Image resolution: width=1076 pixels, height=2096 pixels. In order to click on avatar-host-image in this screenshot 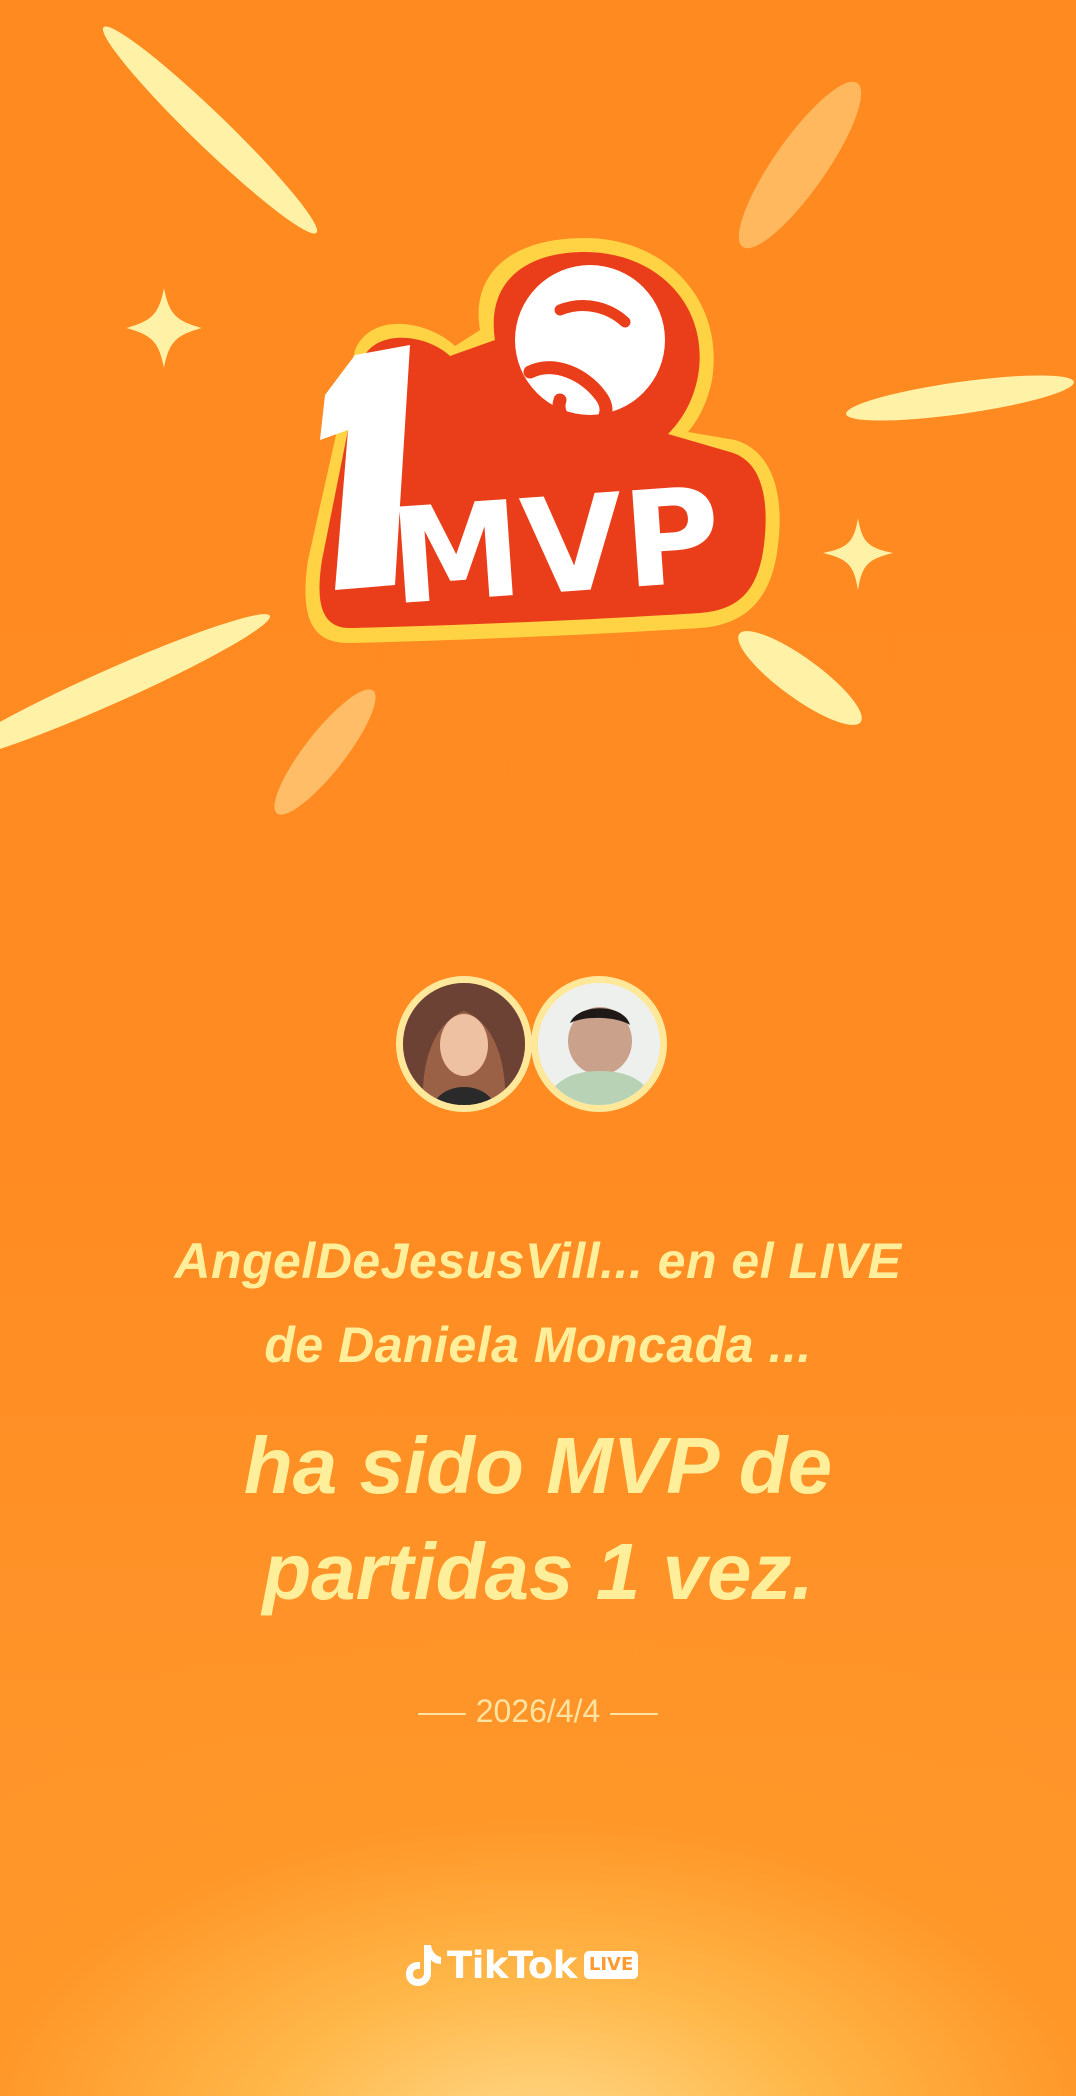, I will do `click(464, 1044)`.